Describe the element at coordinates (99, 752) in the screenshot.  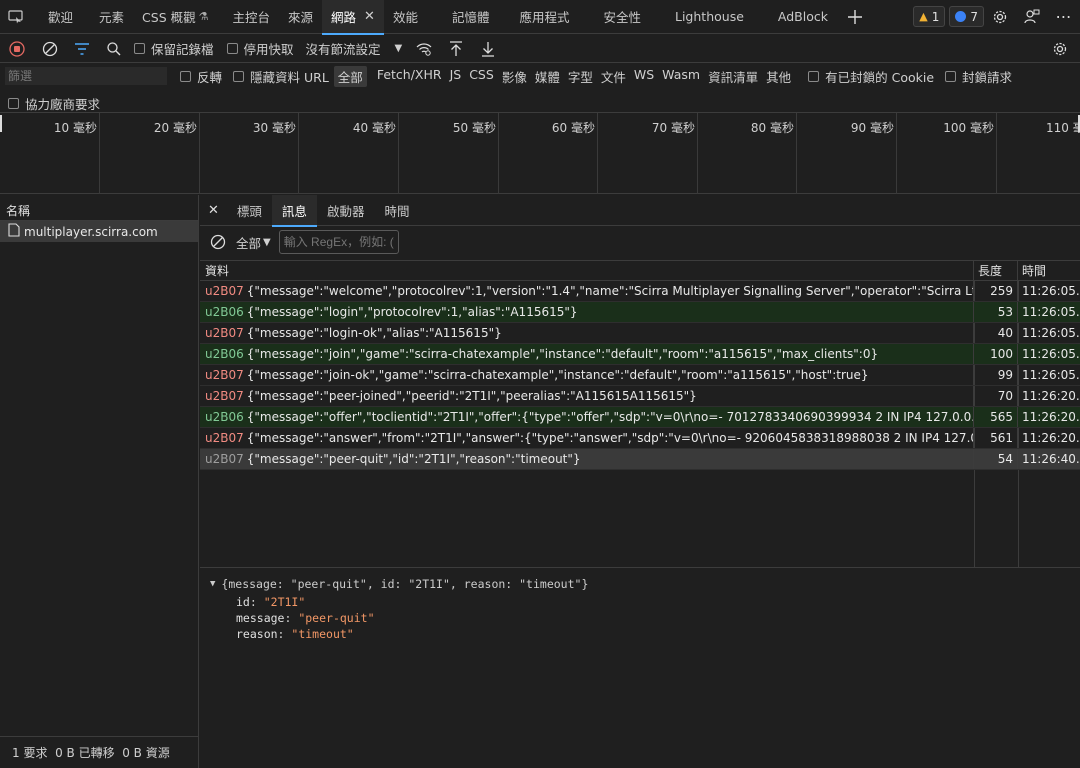
I see `status-bar: 1 要求 0 B 已轉移 0 B 資源` at that location.